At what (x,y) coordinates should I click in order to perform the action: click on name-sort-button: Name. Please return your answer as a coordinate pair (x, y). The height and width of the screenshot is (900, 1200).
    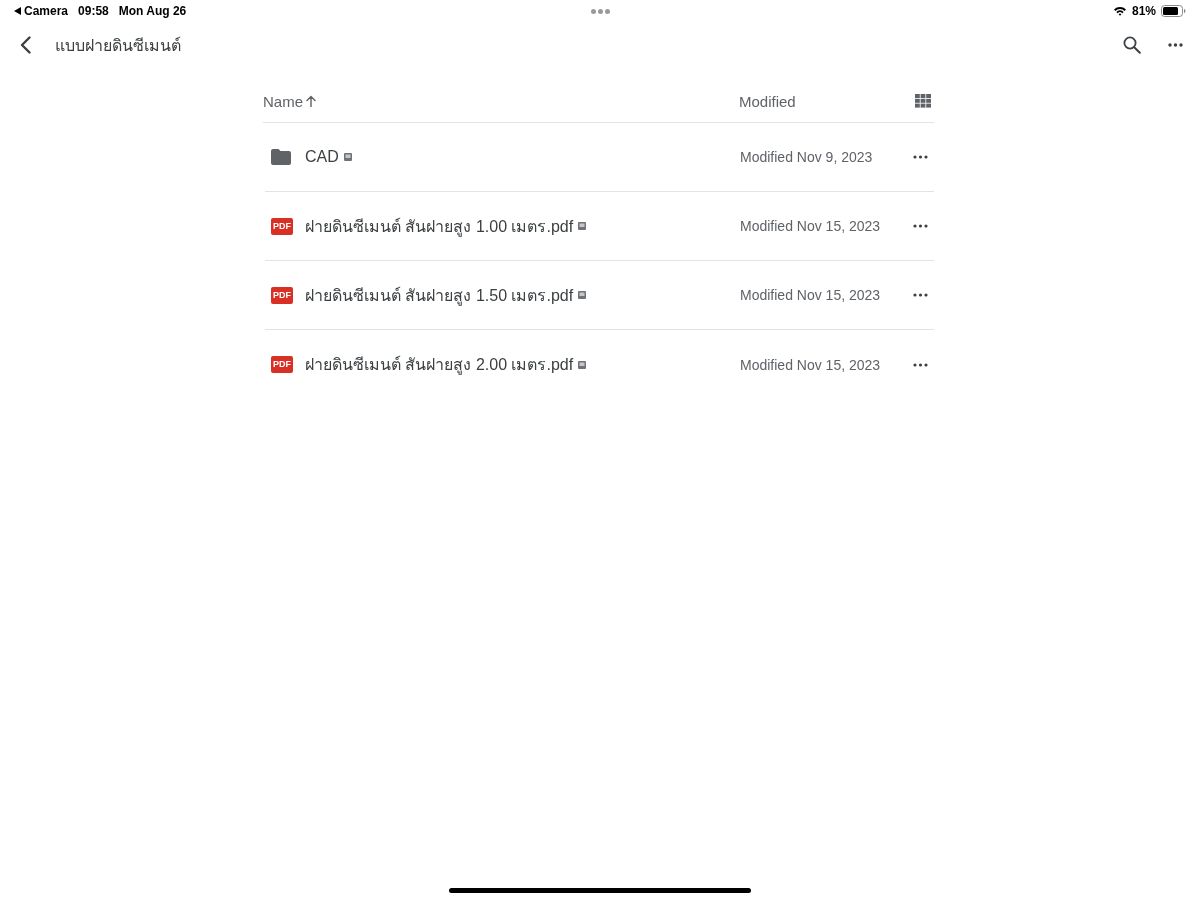
    Looking at the image, I should click on (289, 101).